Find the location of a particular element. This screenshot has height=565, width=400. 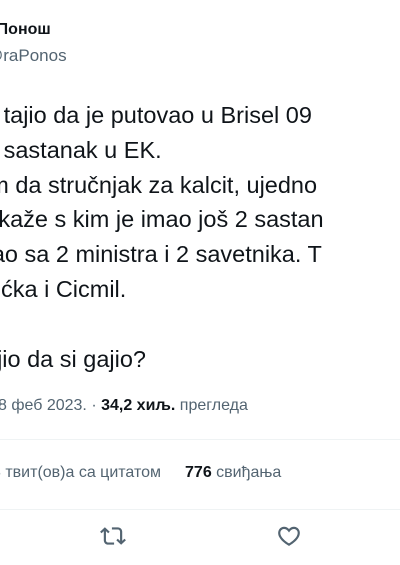

author-display-name: r Понош is located at coordinates (25, 30).